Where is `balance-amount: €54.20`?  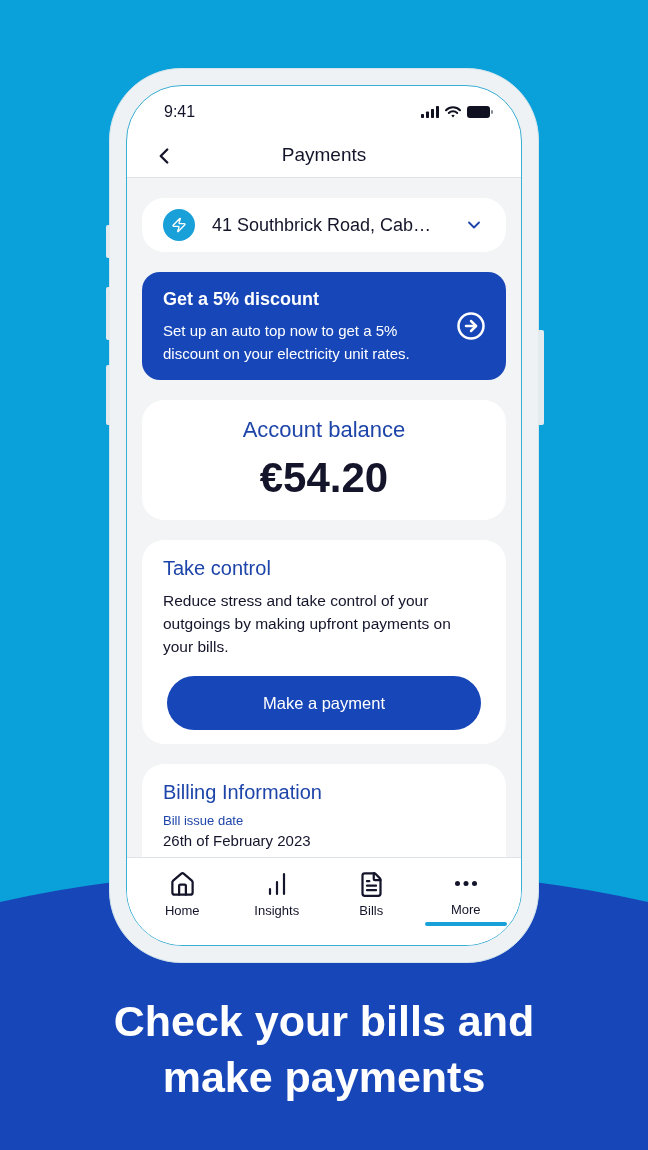
balance-amount: €54.20 is located at coordinates (324, 478).